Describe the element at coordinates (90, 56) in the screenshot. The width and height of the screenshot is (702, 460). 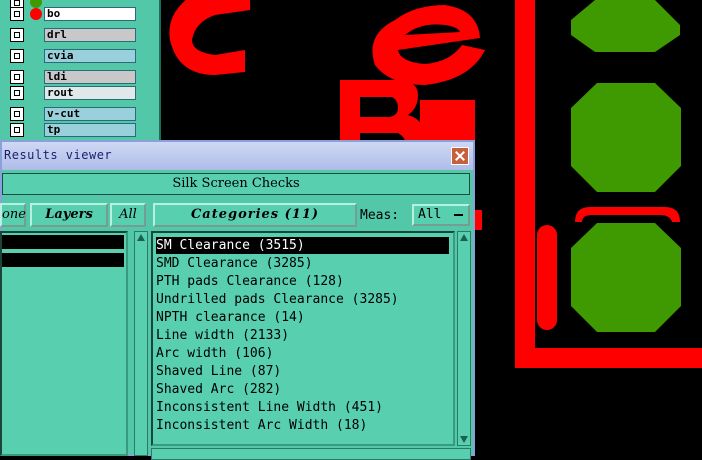
I see `layer-name: cvia` at that location.